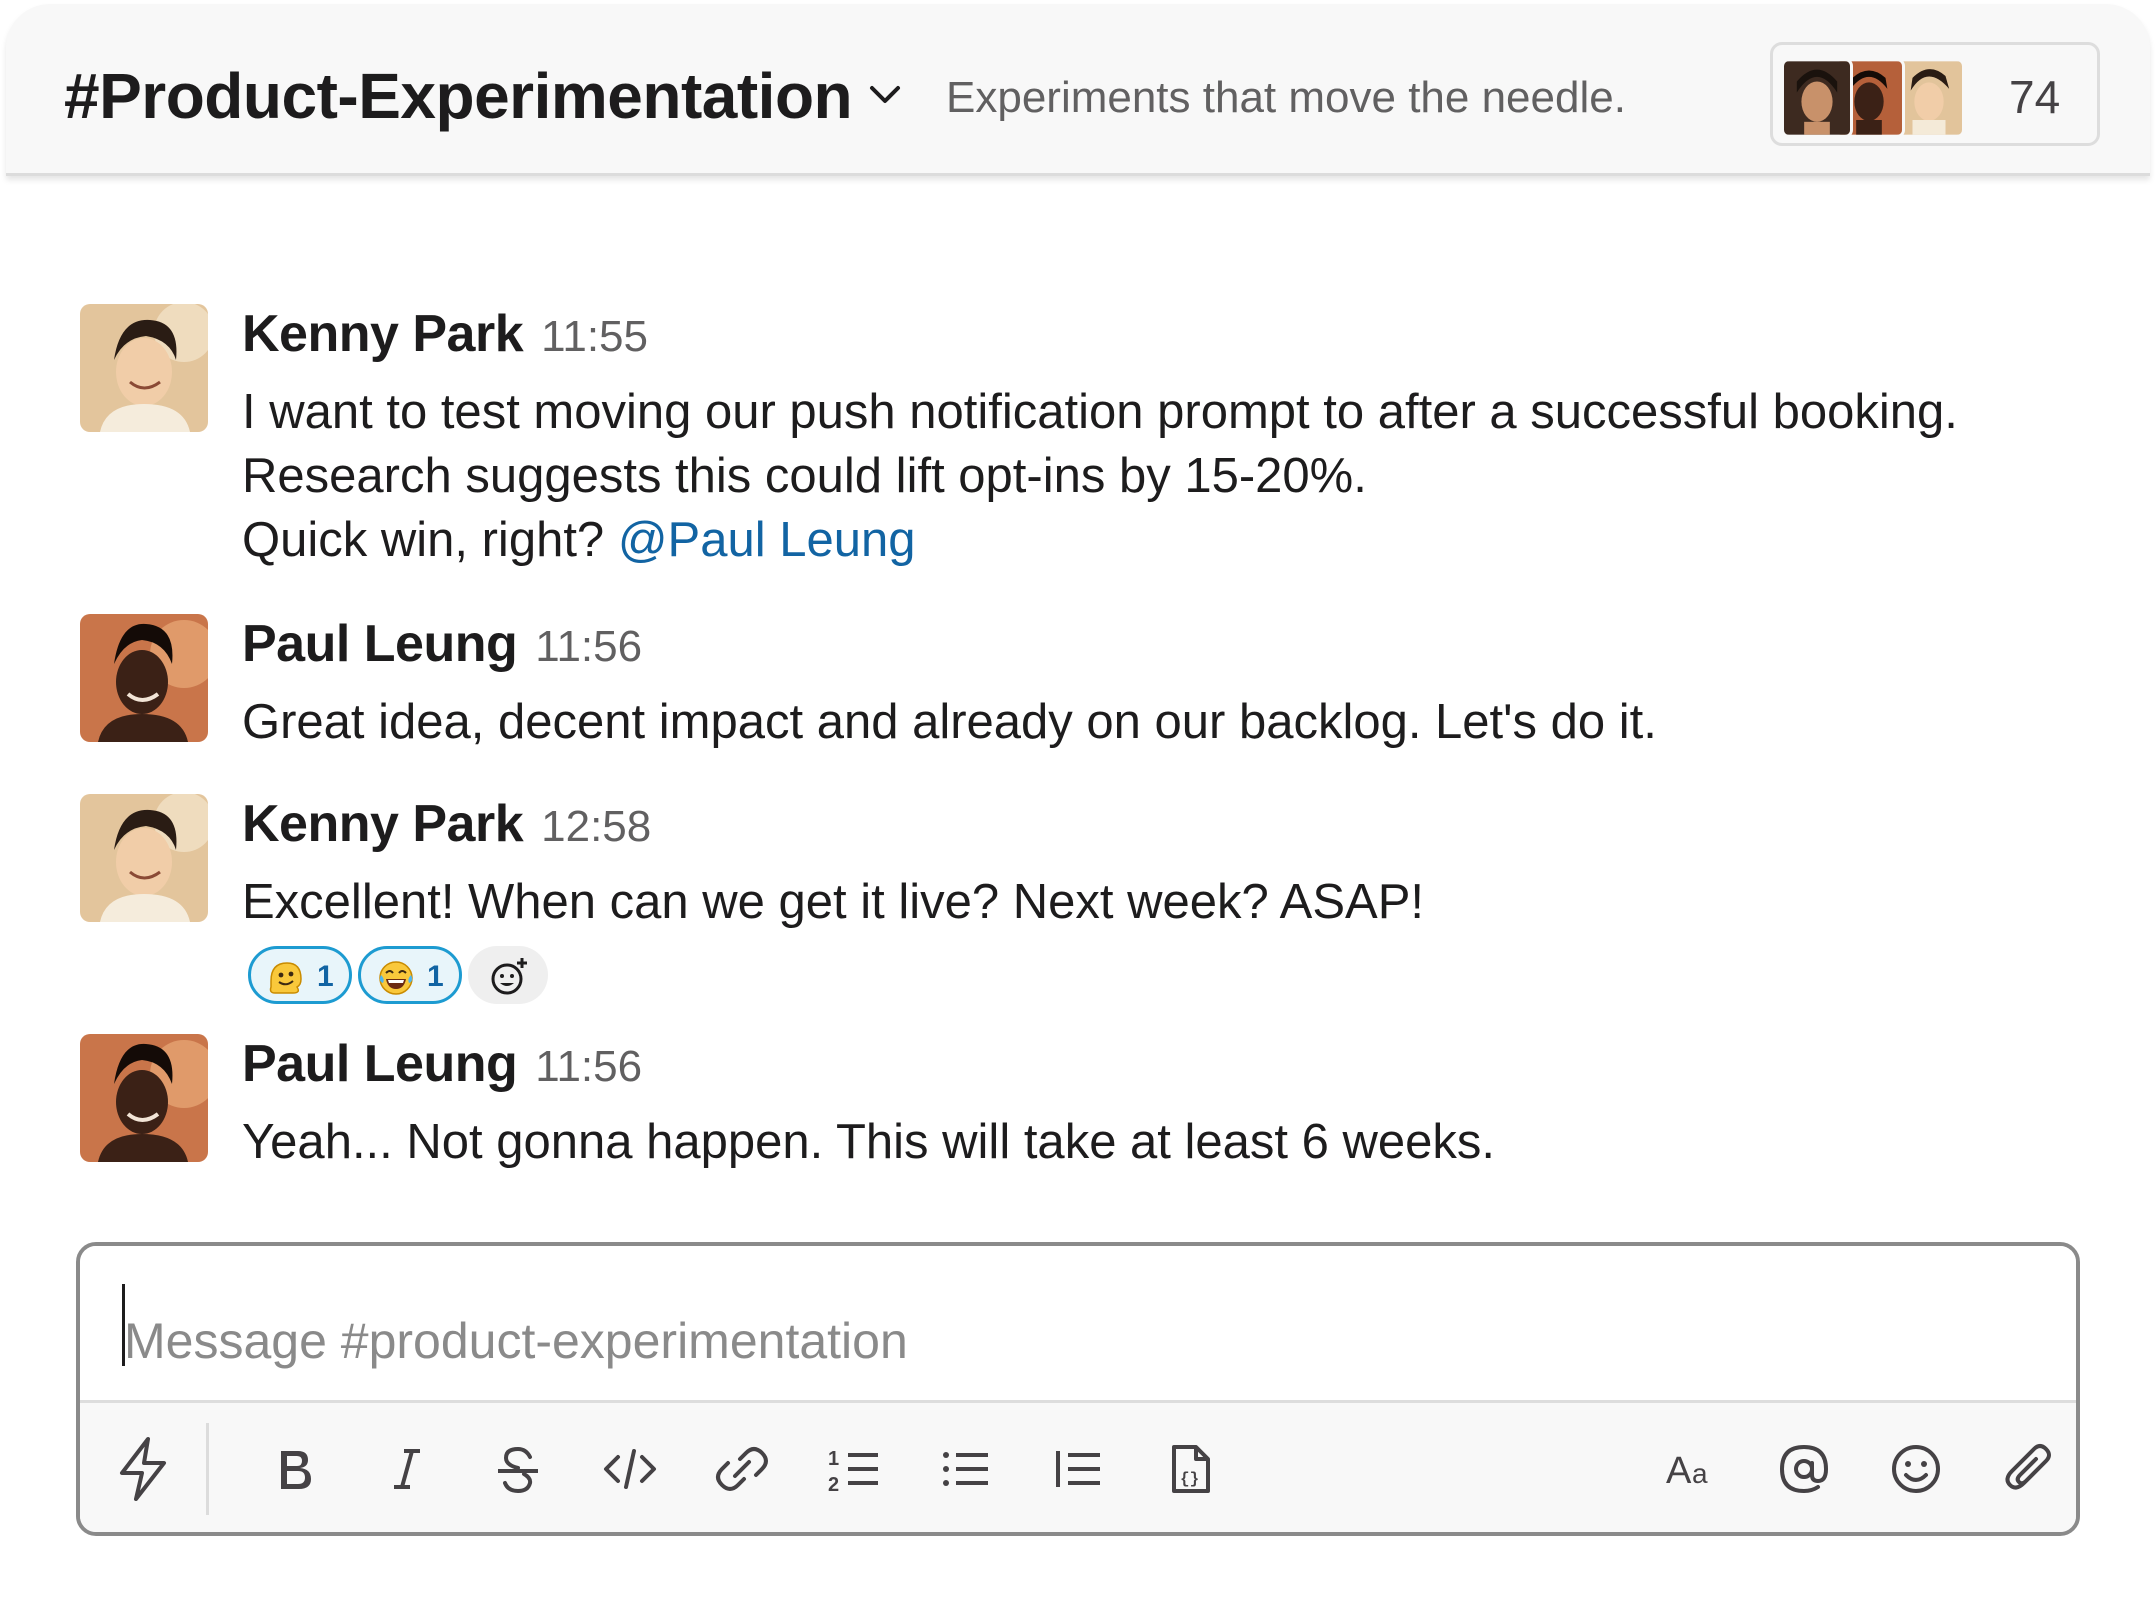 The height and width of the screenshot is (1604, 2156). I want to click on joy-face-icon, so click(396, 978).